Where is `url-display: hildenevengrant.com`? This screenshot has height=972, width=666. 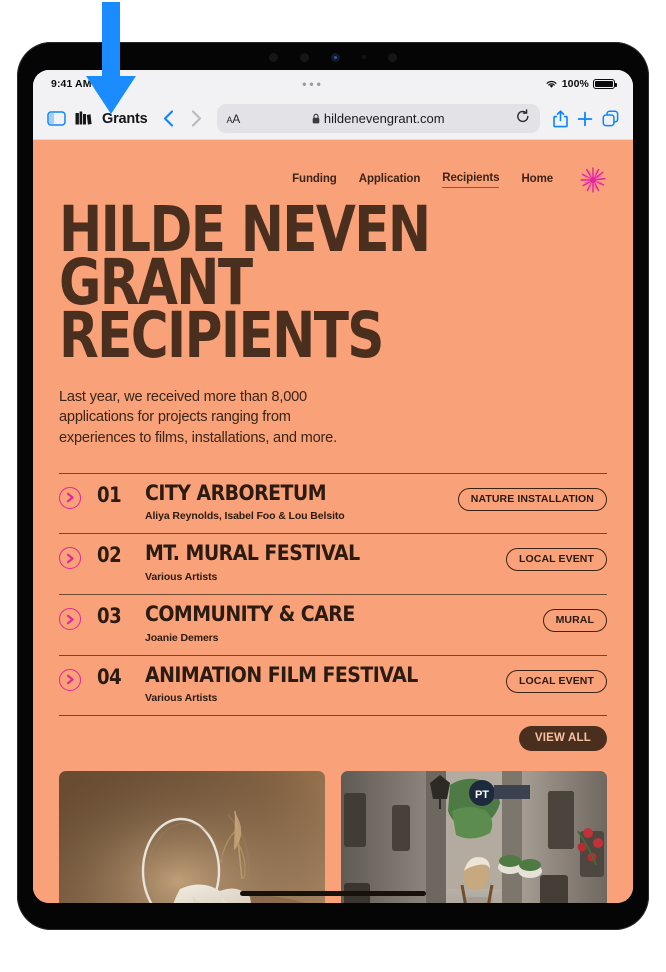
url-display: hildenevengrant.com is located at coordinates (378, 118).